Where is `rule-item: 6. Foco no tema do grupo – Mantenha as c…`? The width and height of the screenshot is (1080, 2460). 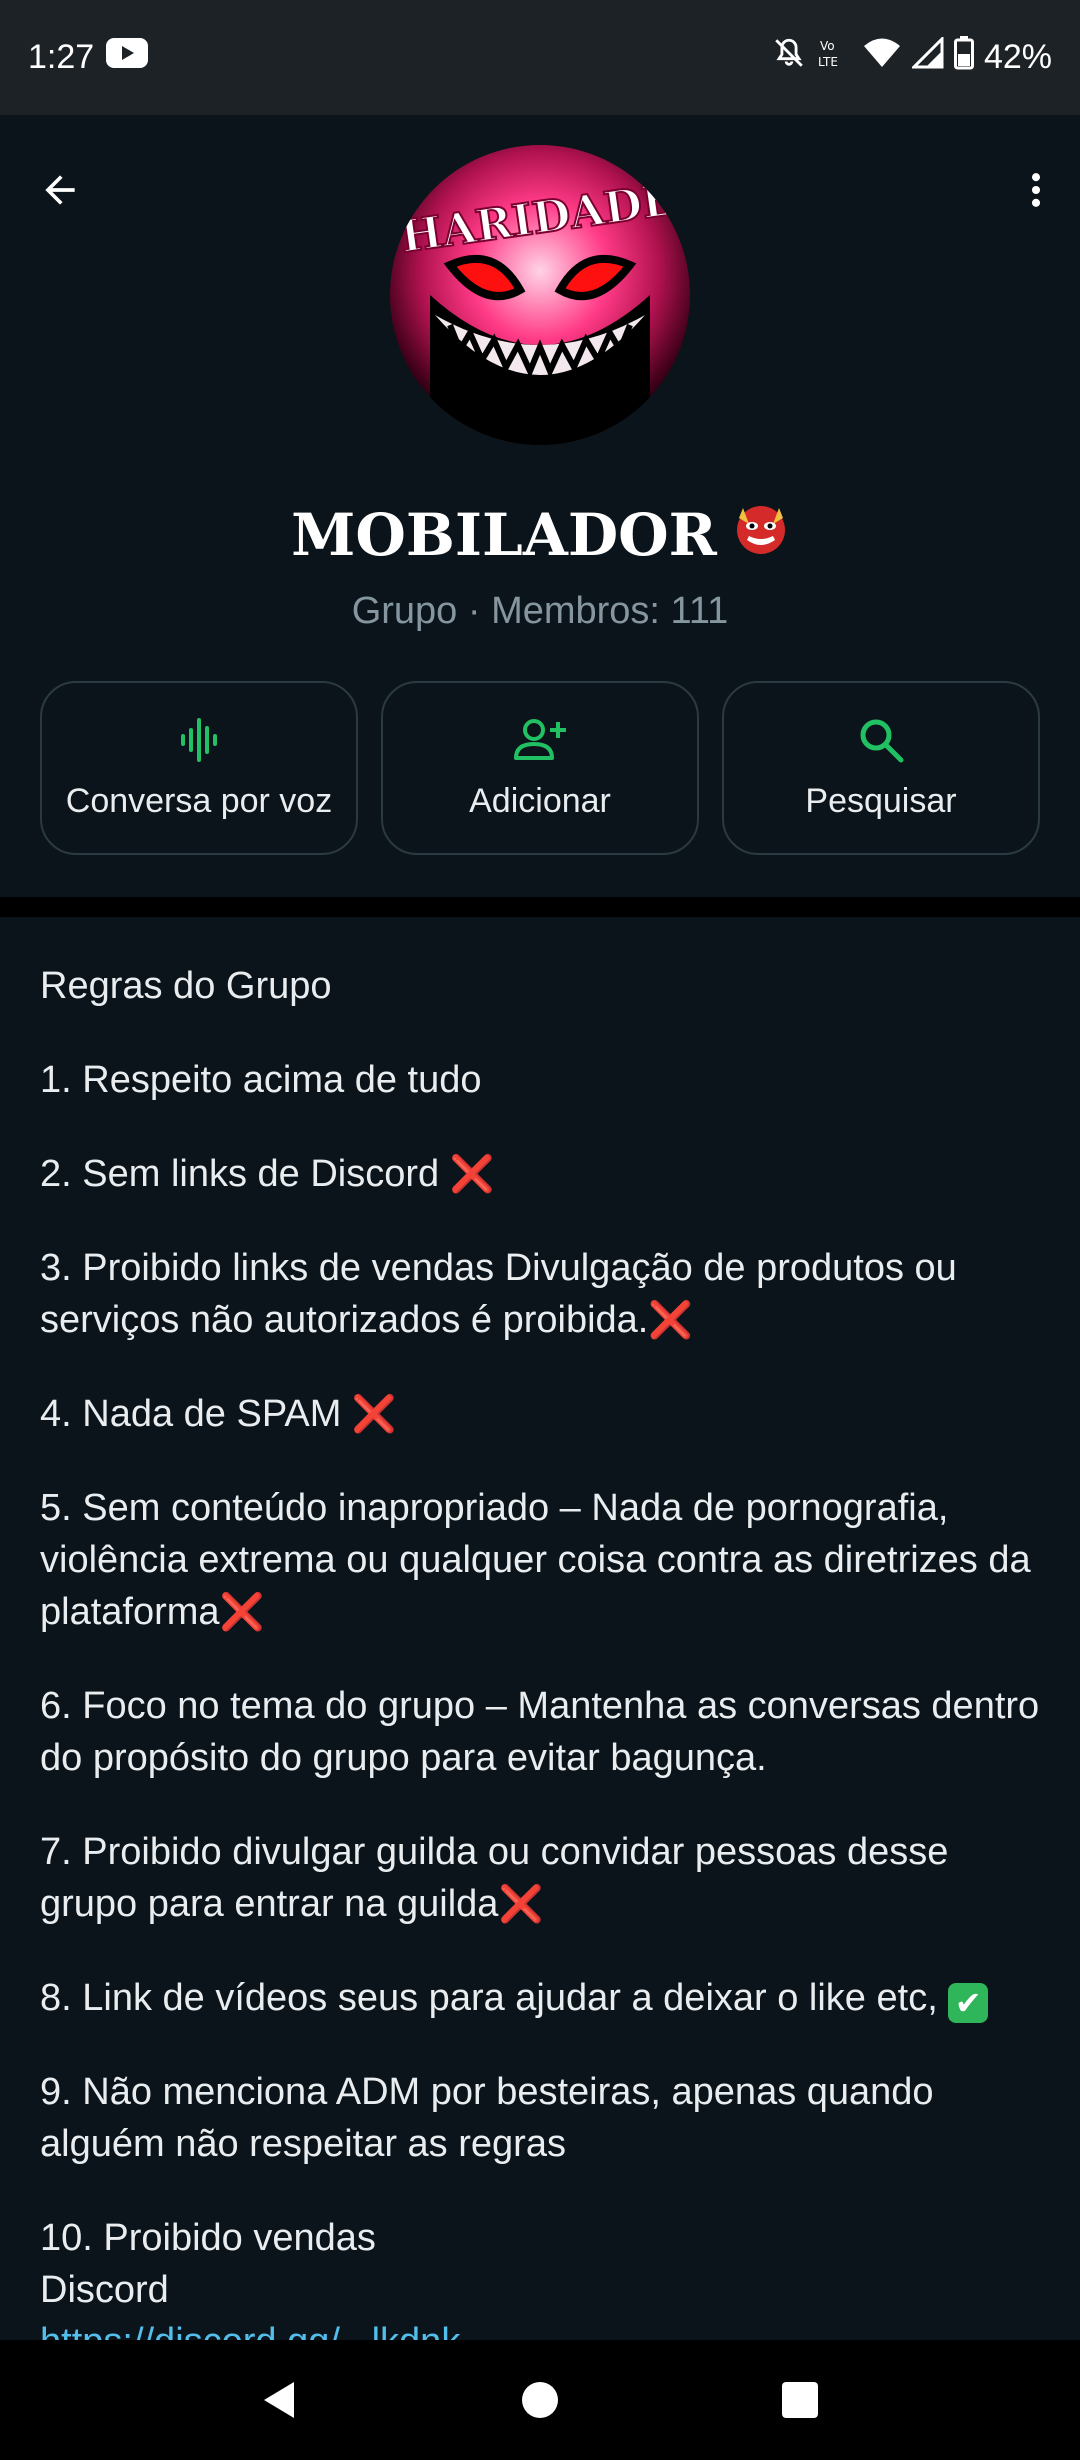 rule-item: 6. Foco no tema do grupo – Mantenha as c… is located at coordinates (540, 1732).